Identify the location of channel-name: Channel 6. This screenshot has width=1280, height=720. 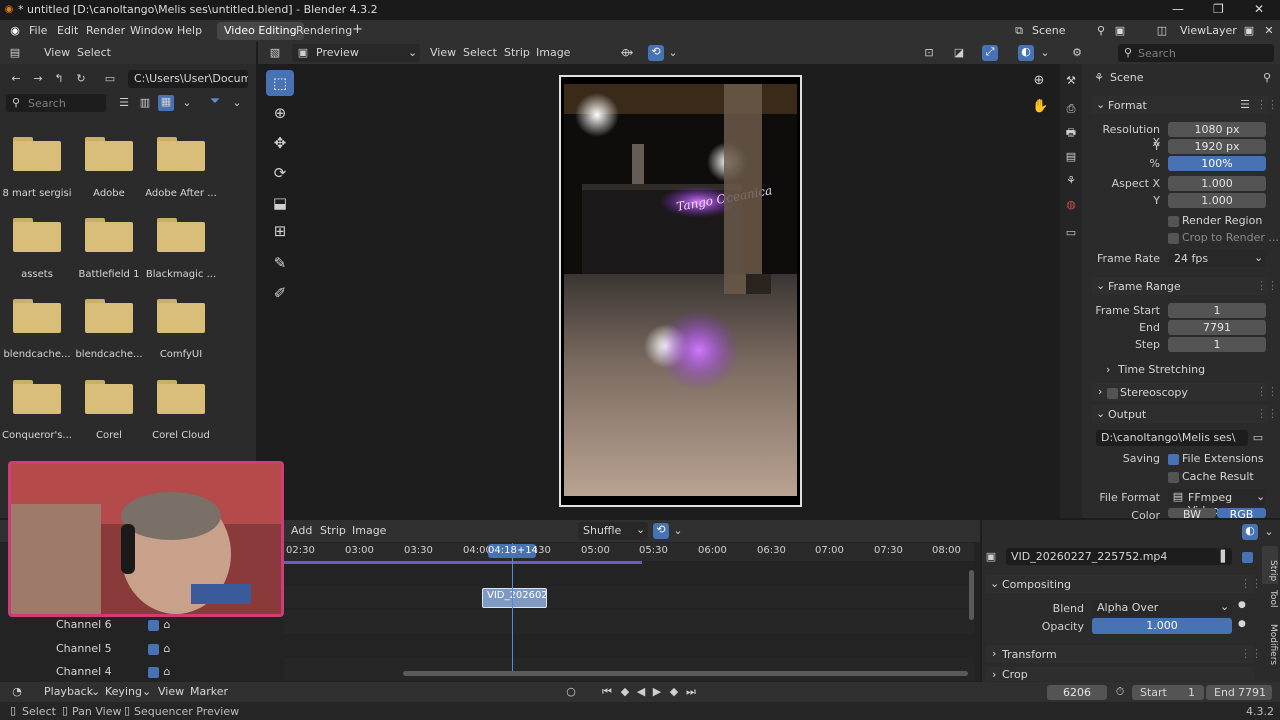
(84, 624).